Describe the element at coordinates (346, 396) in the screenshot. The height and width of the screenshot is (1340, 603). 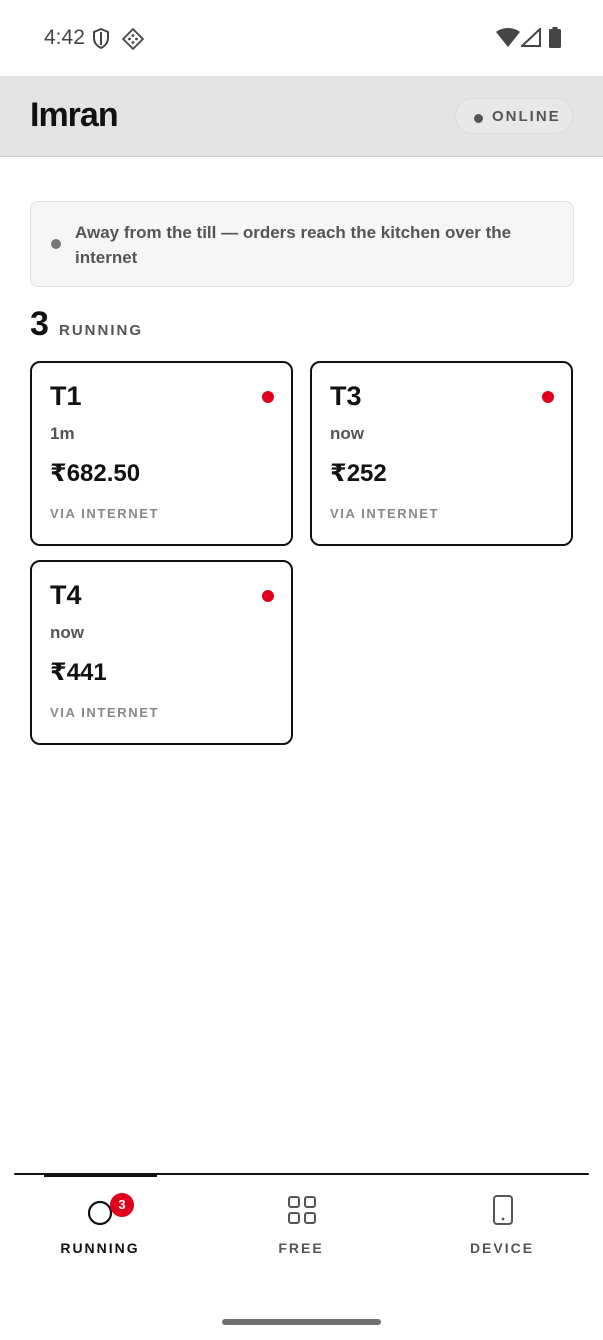
I see `table-name: T3` at that location.